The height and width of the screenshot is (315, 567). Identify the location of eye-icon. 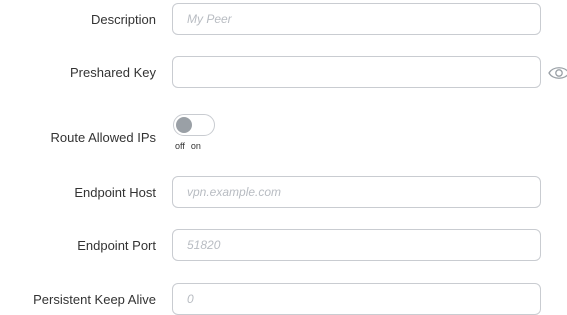
(557, 73).